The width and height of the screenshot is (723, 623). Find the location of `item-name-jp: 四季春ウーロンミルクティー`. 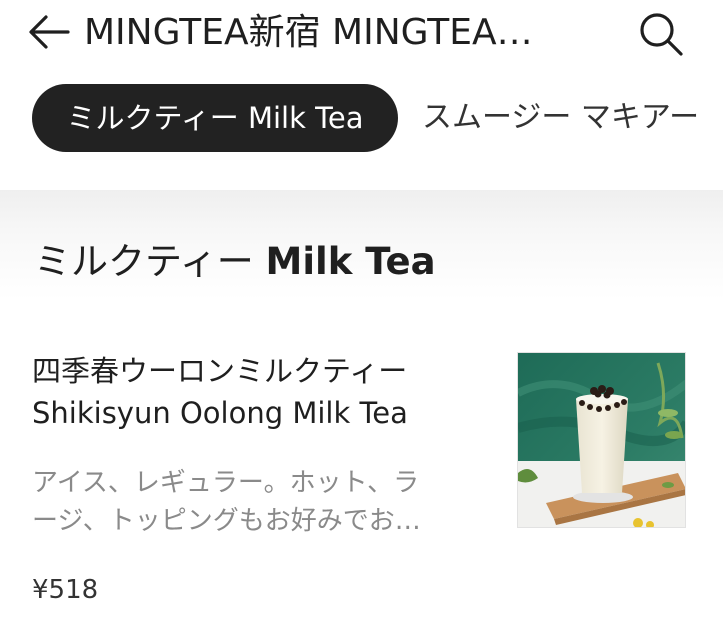

item-name-jp: 四季春ウーロンミルクティー is located at coordinates (220, 371).